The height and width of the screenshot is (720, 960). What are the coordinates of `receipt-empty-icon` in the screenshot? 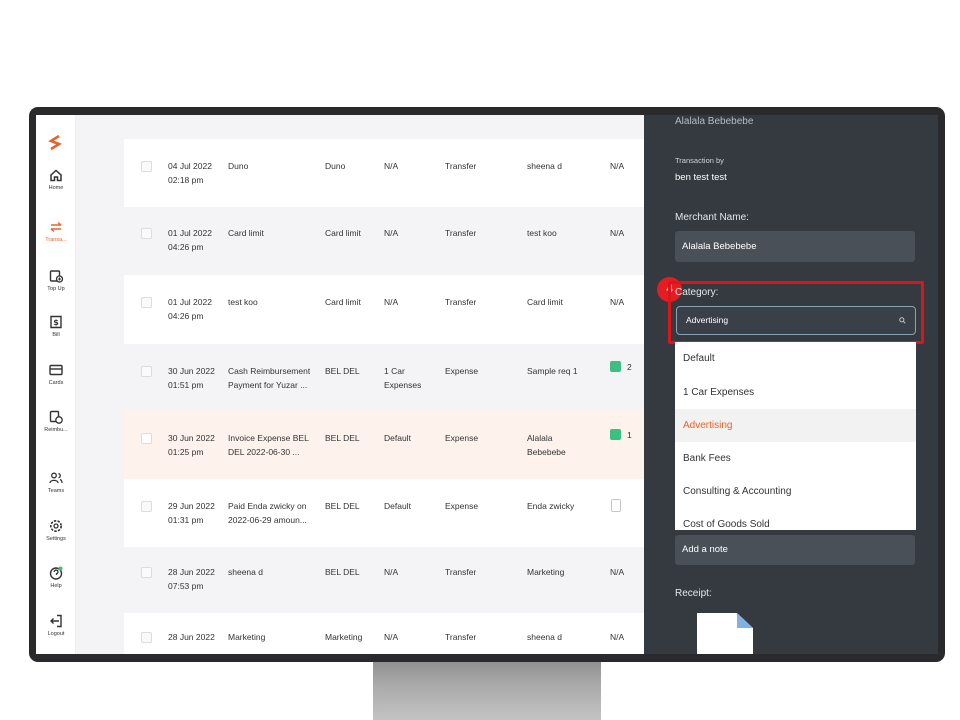 It's located at (616, 505).